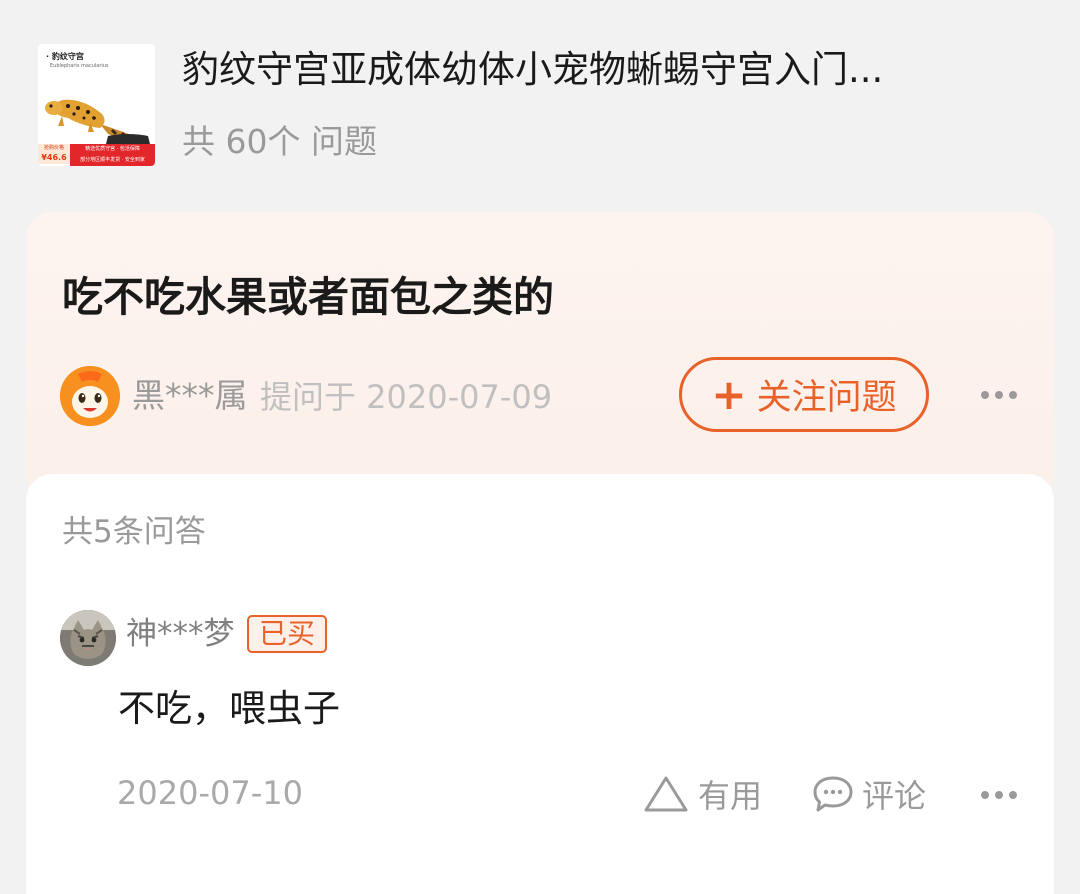  I want to click on useful-button: 有用, so click(702, 794).